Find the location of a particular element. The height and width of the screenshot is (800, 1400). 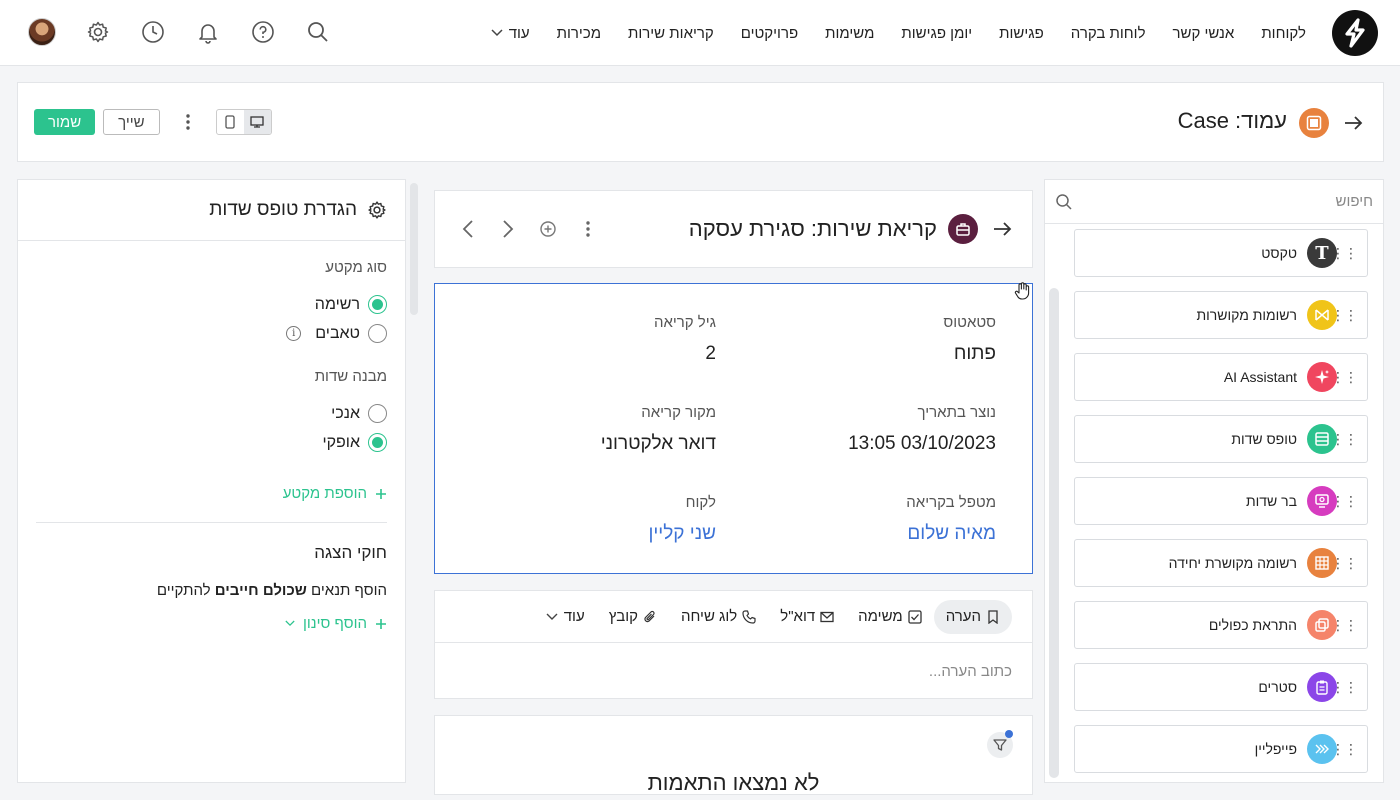

field-value: 03/10/2023 13:05 is located at coordinates (857, 444).